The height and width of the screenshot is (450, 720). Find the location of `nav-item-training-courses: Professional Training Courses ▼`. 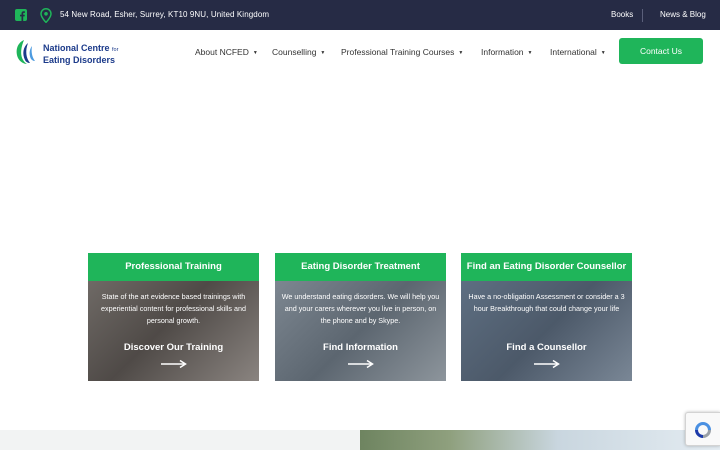

nav-item-training-courses: Professional Training Courses ▼ is located at coordinates (402, 52).